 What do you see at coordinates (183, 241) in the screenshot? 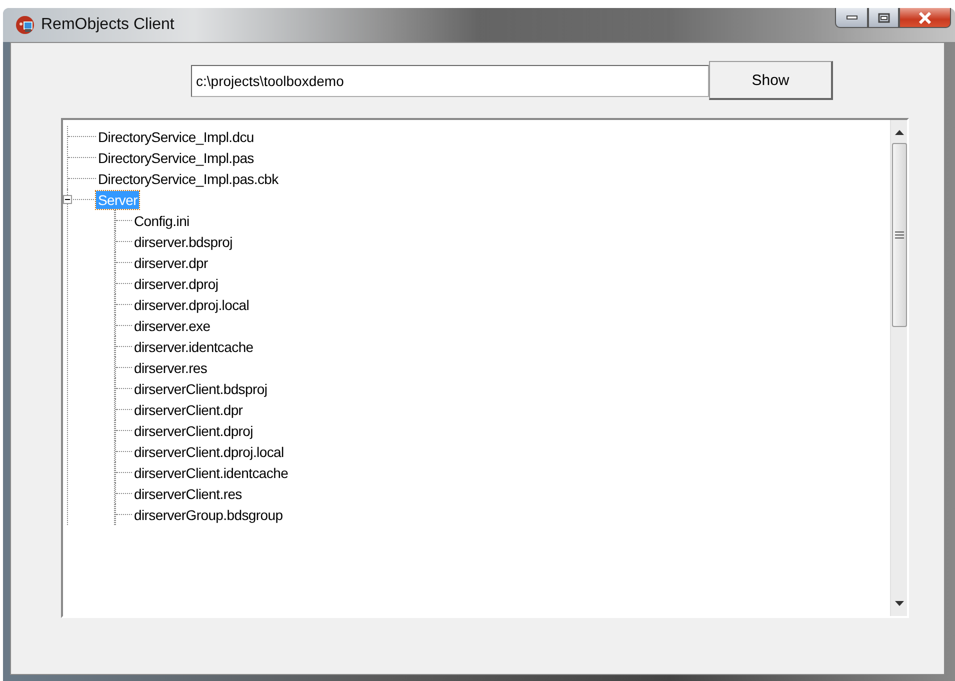
I see `tree-item: dirserver.bdsproj` at bounding box center [183, 241].